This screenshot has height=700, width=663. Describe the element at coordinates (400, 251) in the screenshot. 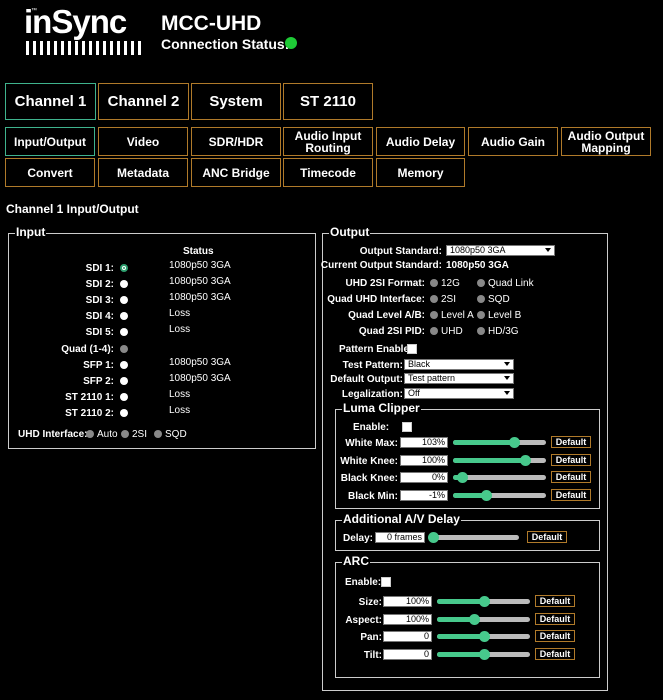

I see `output-standard-label: Output Standard:` at that location.